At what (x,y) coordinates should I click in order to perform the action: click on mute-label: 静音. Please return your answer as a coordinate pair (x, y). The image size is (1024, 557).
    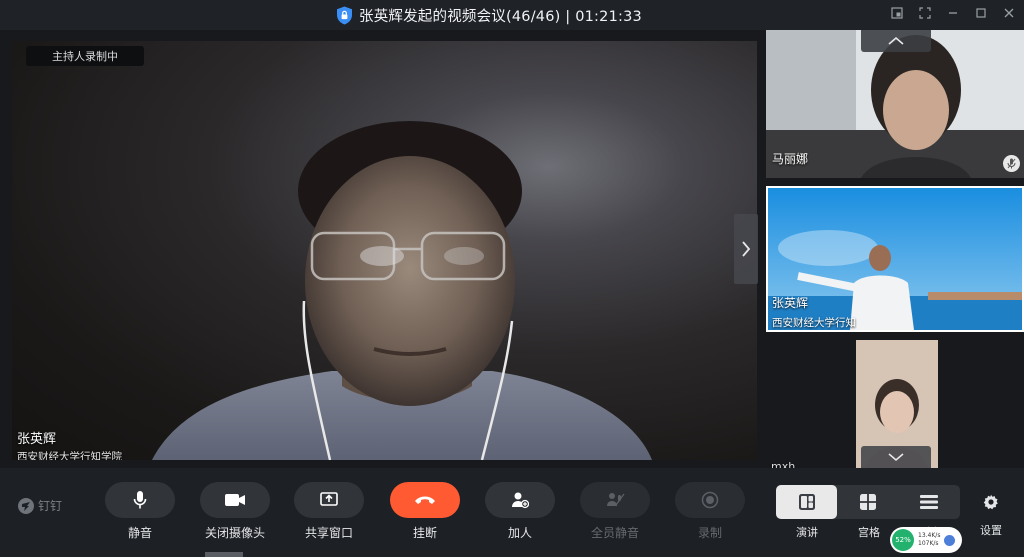
    Looking at the image, I should click on (139, 533).